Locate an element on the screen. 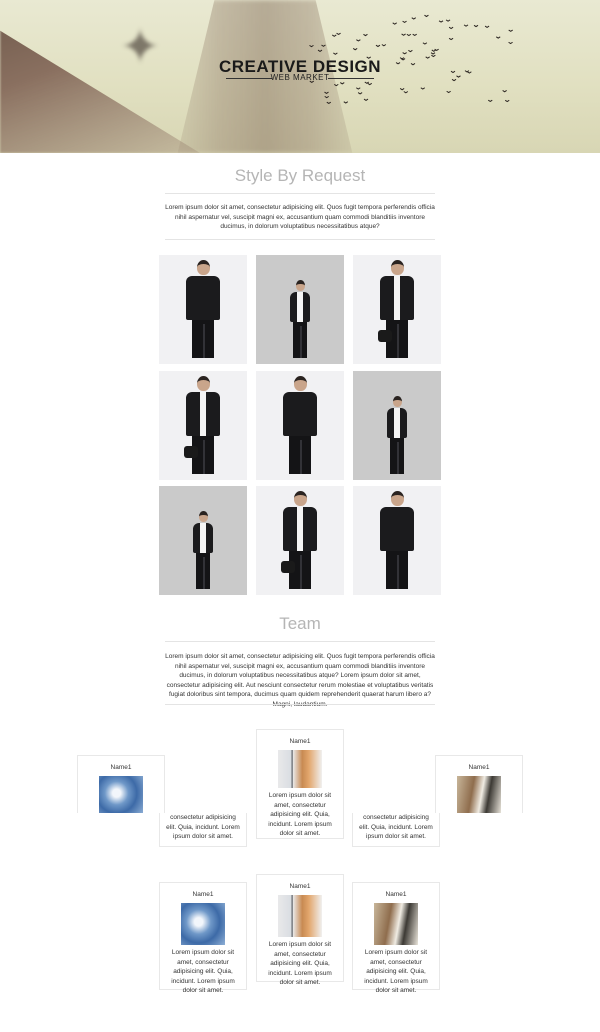  team-section-title: Team is located at coordinates (300, 623).